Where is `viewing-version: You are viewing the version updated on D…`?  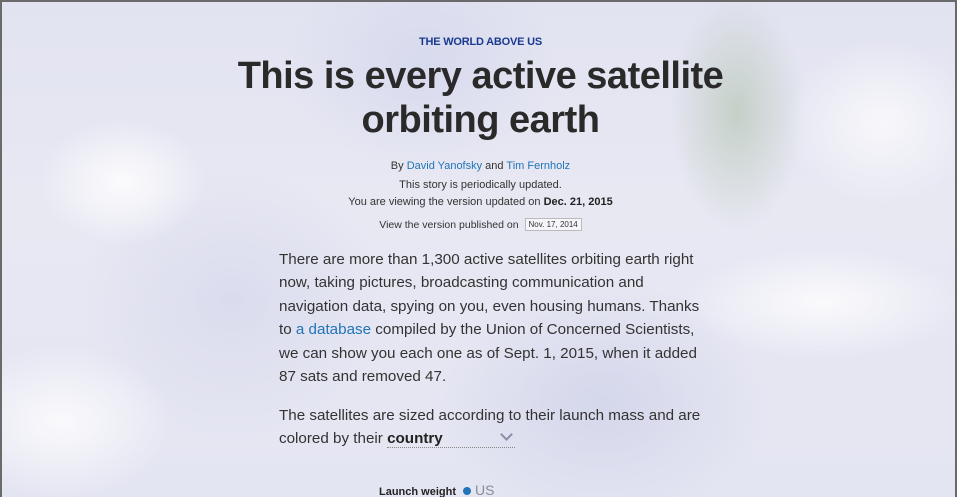 viewing-version: You are viewing the version updated on D… is located at coordinates (478, 202).